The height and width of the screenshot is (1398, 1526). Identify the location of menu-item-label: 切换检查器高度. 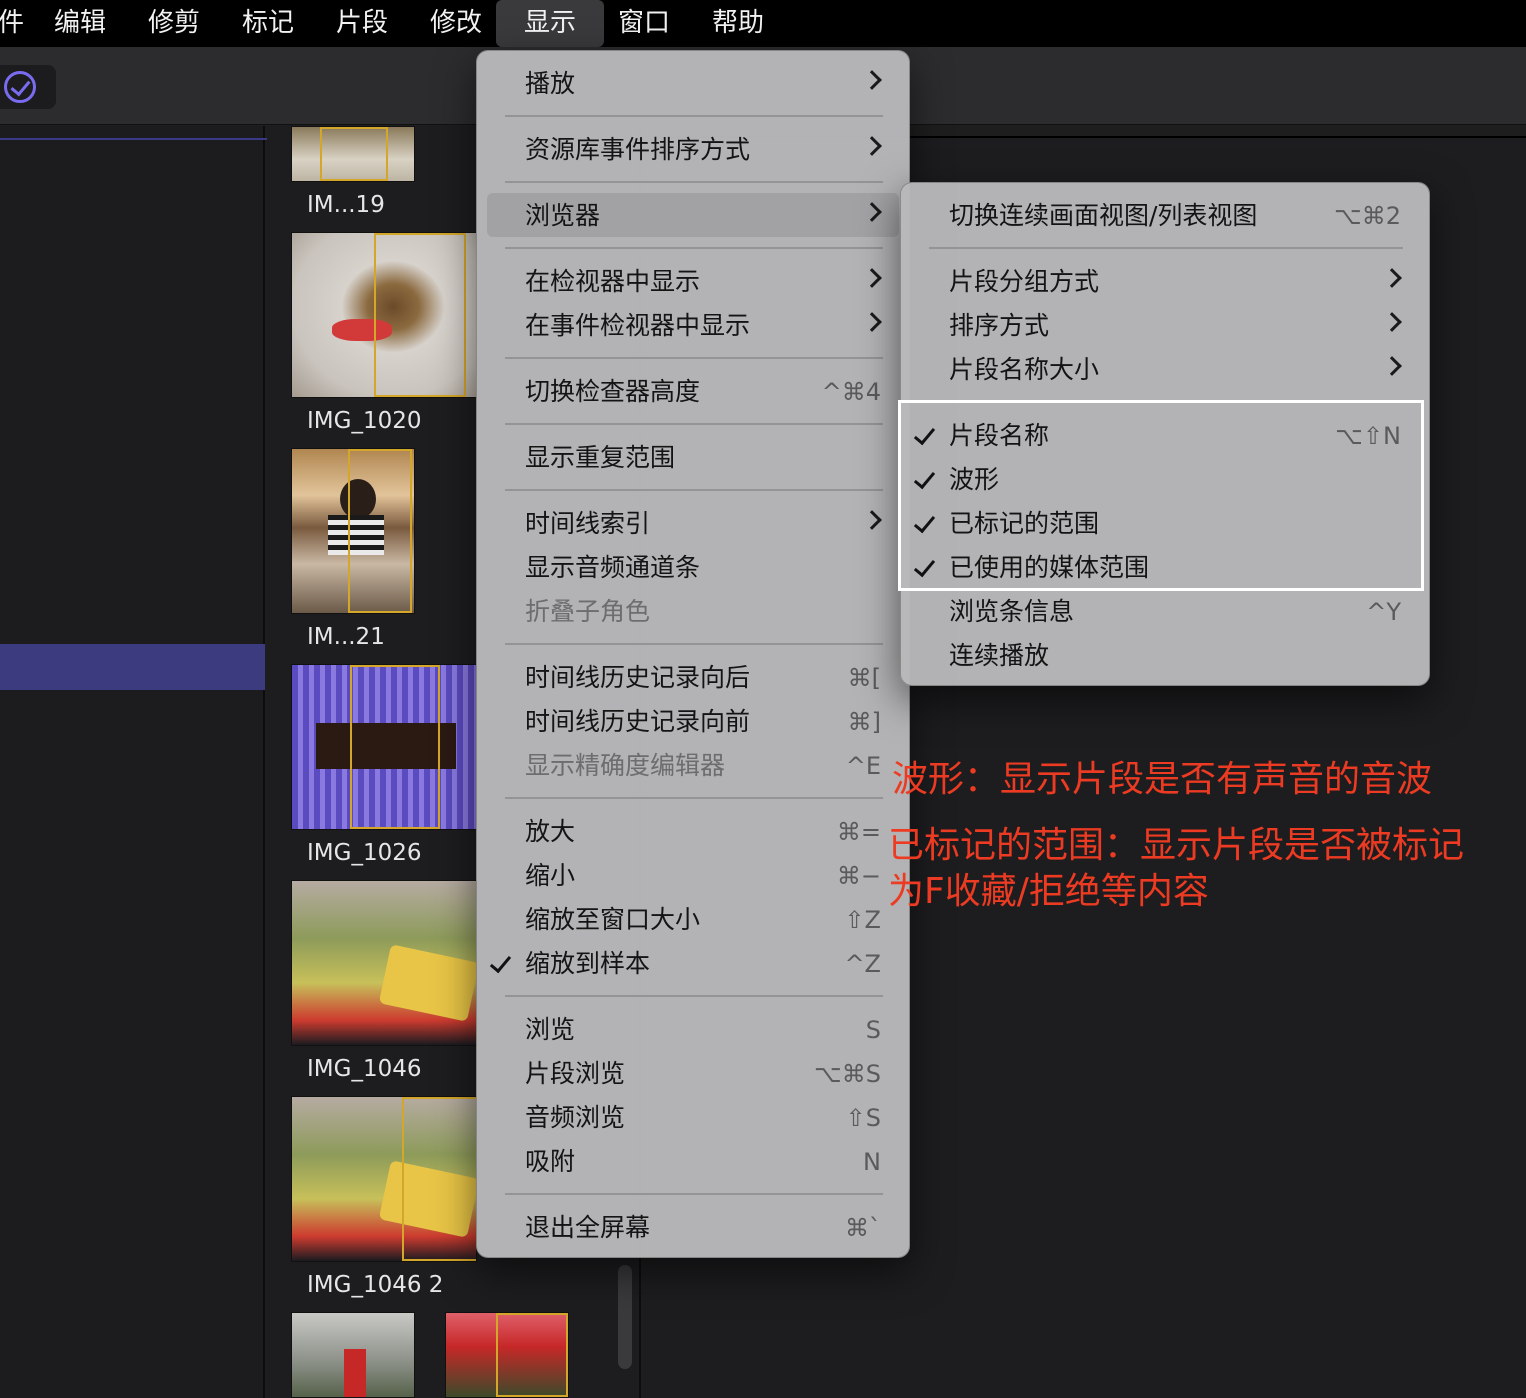
(613, 391).